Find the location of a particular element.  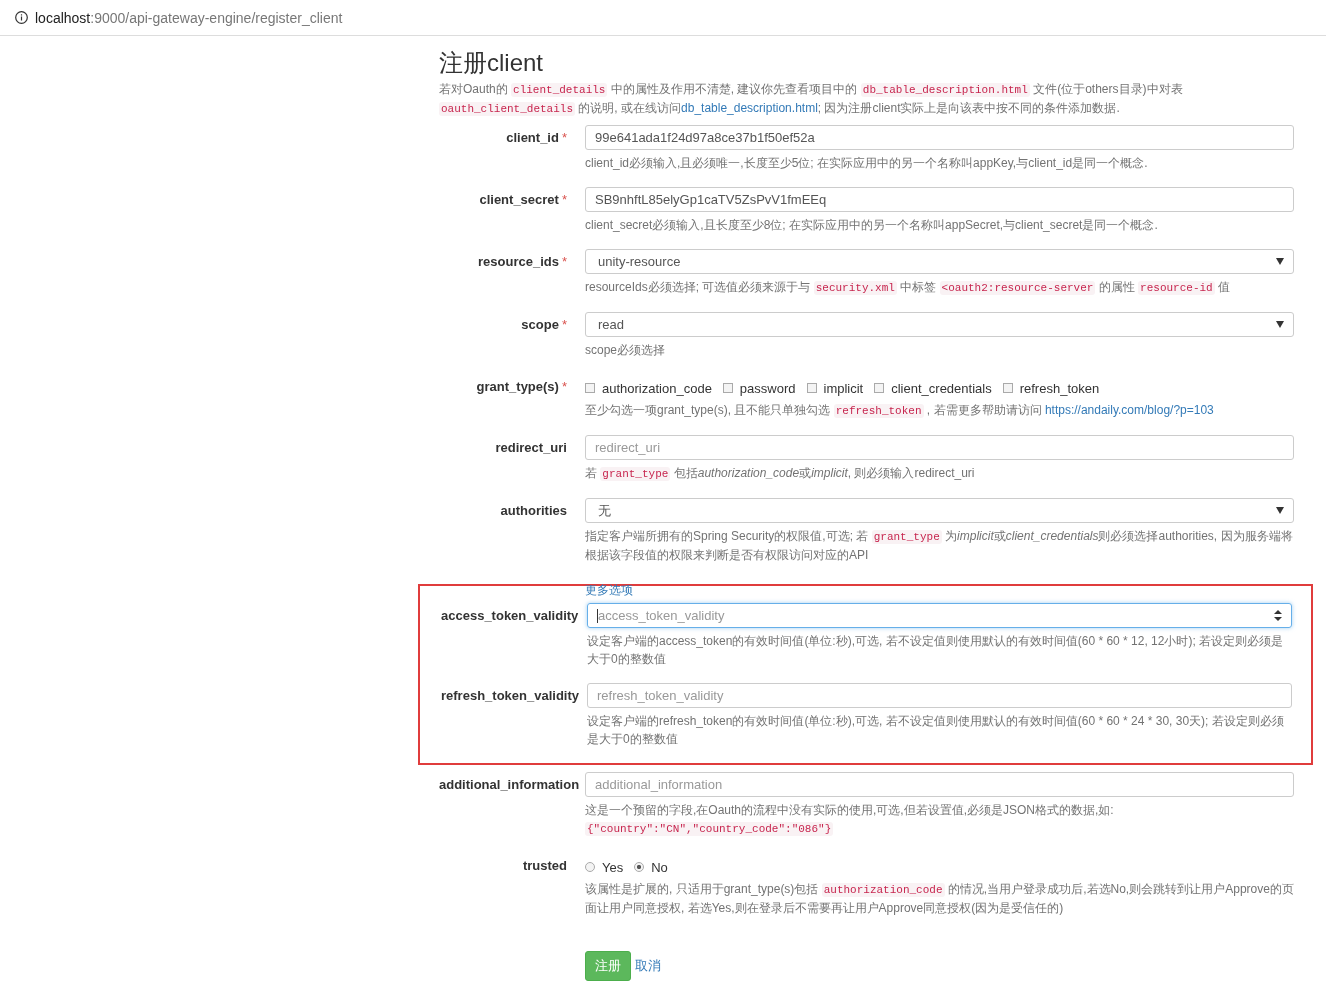

help-text: 指定客户端所拥有的Spring Security的权限值,可选; 若 grant_type 为implicit或client_credentials则必须选择authorities, 因为服务端将根据该字段值的权限来判断是否有权限访问对应的API is located at coordinates (939, 546).